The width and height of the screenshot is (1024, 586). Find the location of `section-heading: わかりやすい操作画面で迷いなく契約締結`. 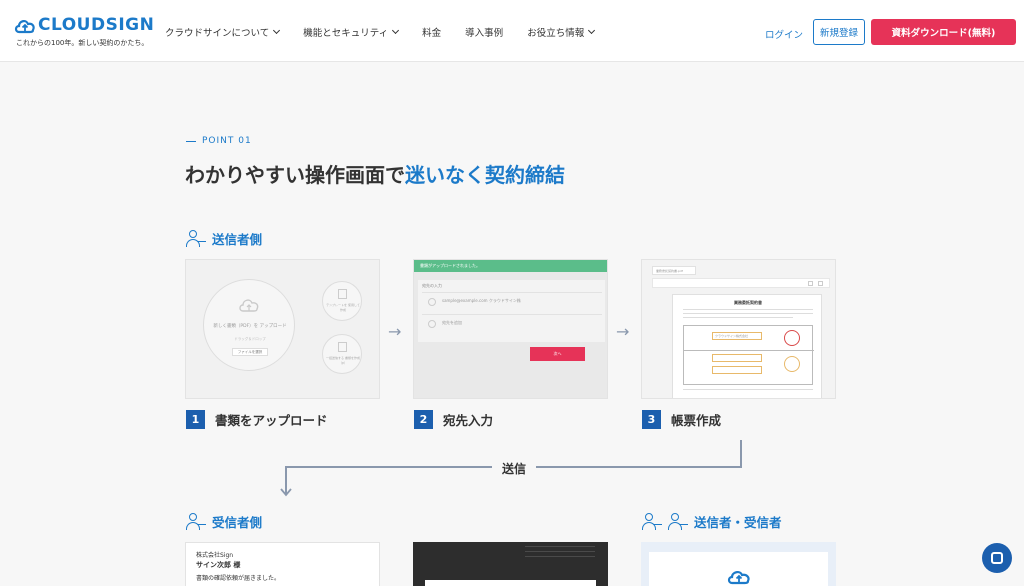

section-heading: わかりやすい操作画面で迷いなく契約締結 is located at coordinates (375, 173).